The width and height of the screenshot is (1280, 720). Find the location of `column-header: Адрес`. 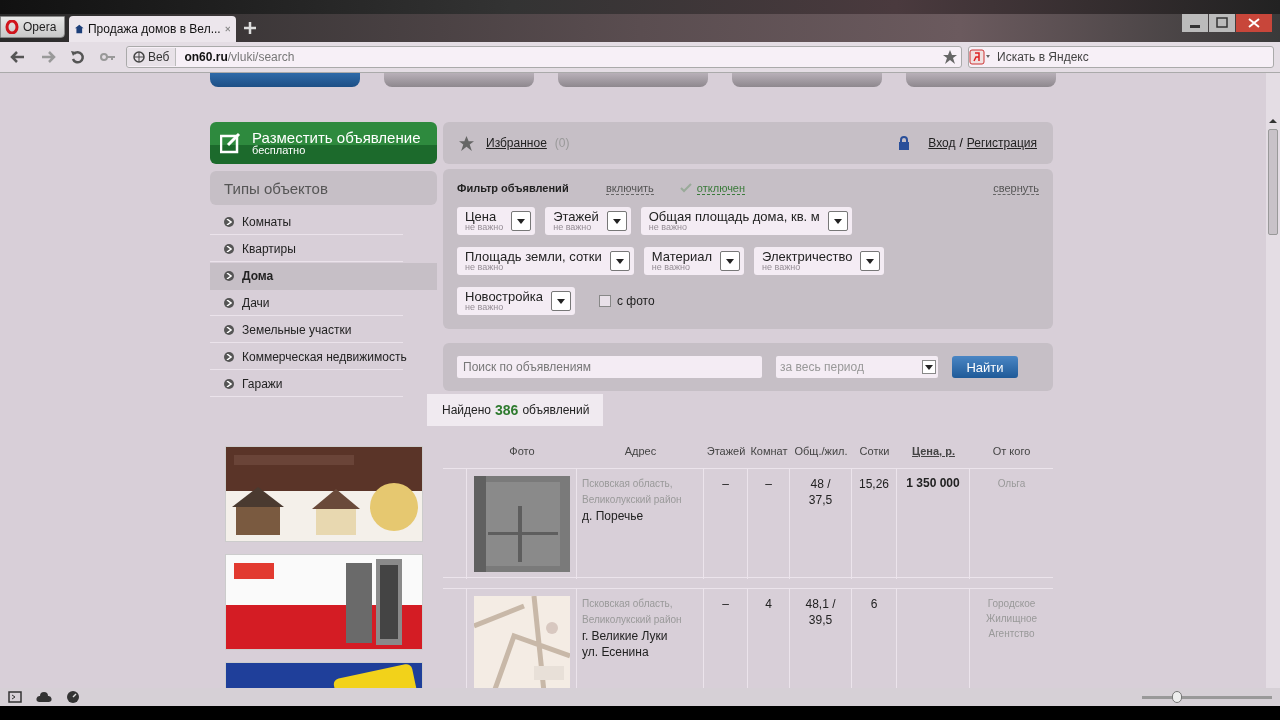

column-header: Адрес is located at coordinates (640, 451).